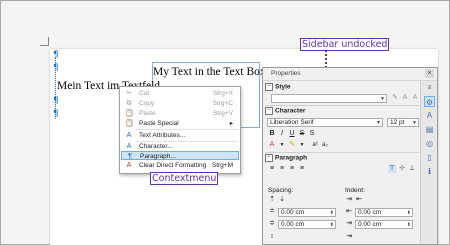 The image size is (450, 245). I want to click on close-icon: ×, so click(429, 73).